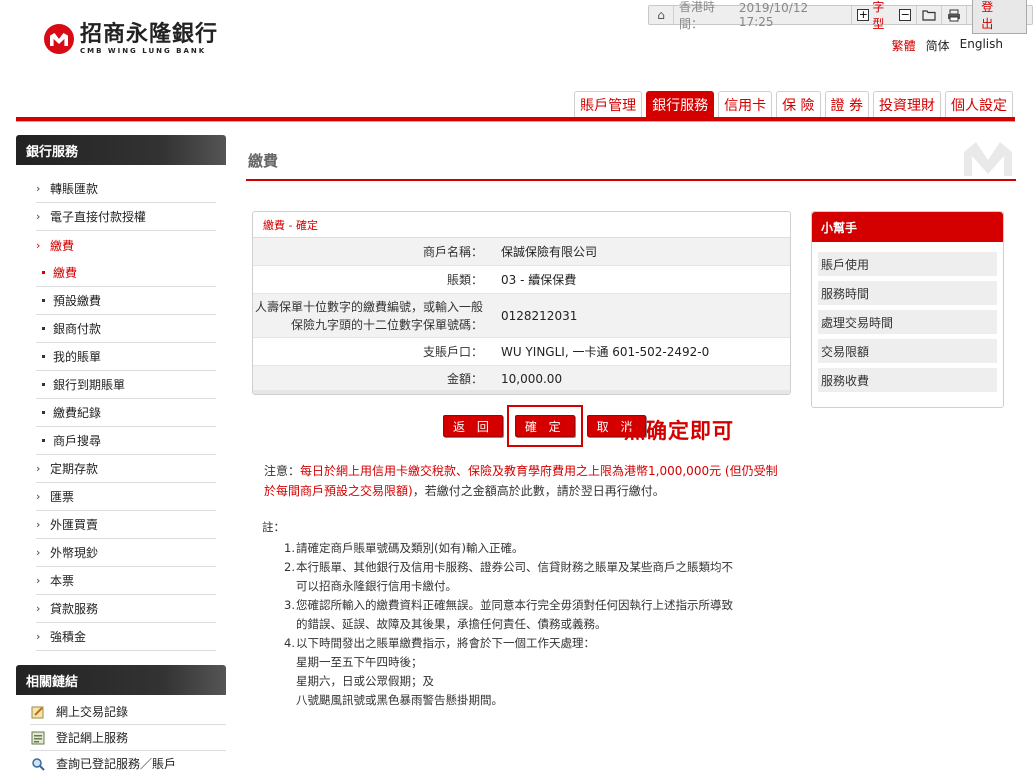 The image size is (1033, 775). I want to click on field-value: 10,000.00, so click(532, 379).